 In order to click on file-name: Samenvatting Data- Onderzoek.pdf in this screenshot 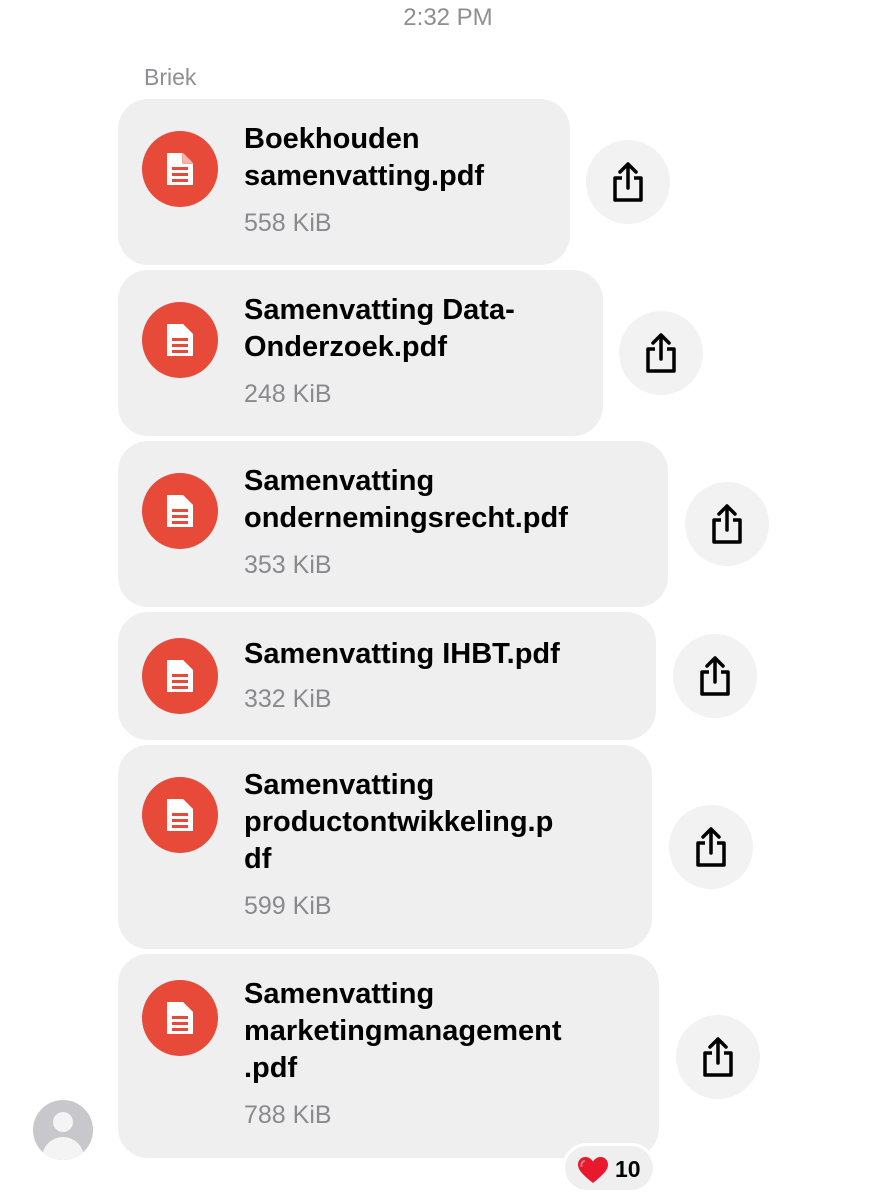, I will do `click(379, 328)`.